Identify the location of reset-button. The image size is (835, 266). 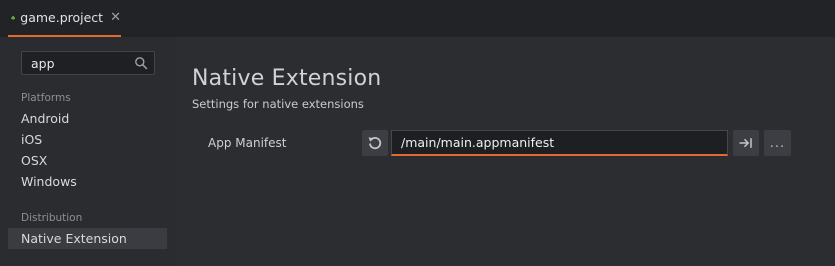
(375, 143).